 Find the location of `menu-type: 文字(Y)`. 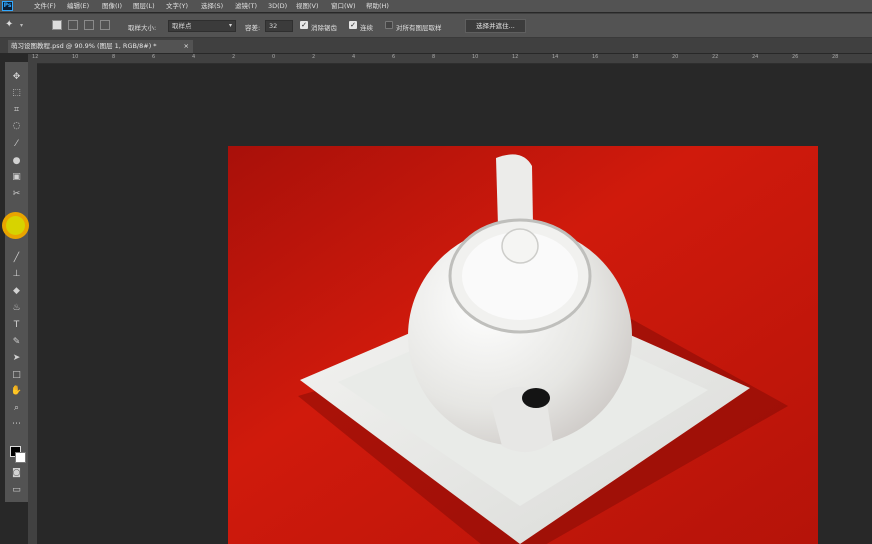

menu-type: 文字(Y) is located at coordinates (177, 6).